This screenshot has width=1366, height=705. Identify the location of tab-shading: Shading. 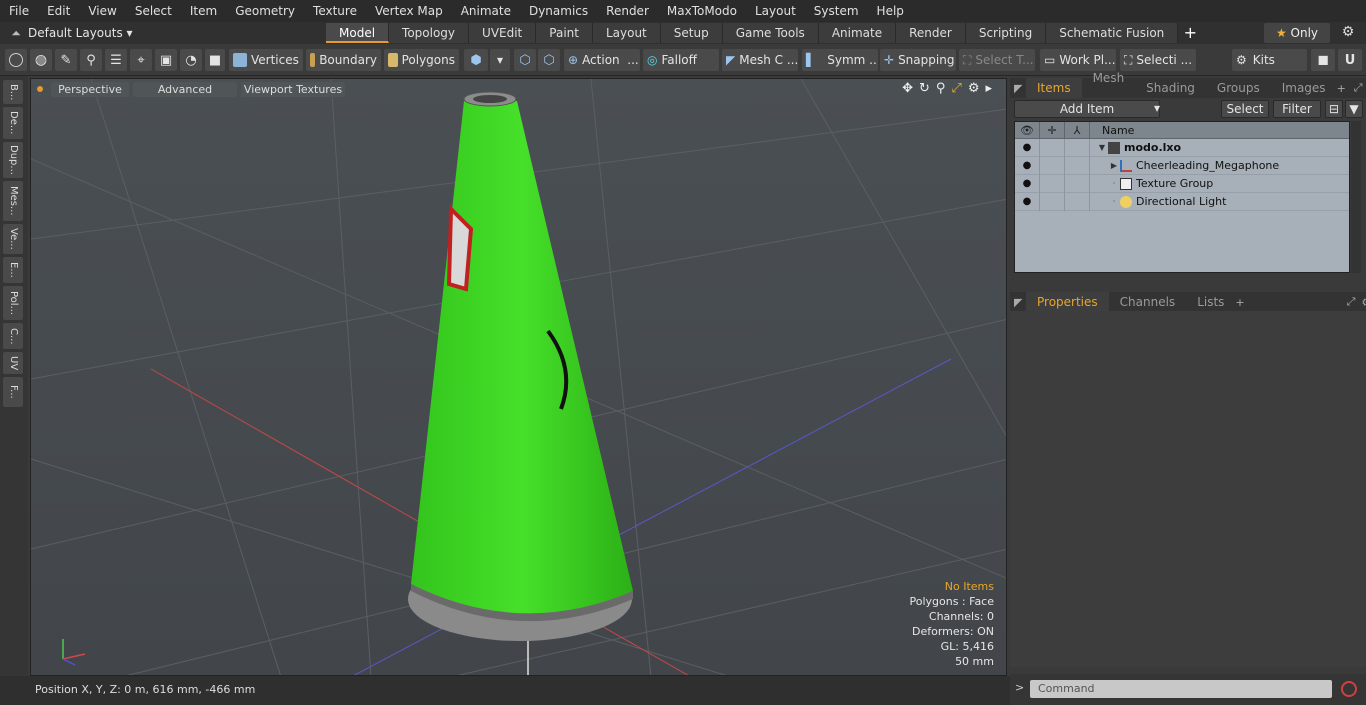
(1170, 88).